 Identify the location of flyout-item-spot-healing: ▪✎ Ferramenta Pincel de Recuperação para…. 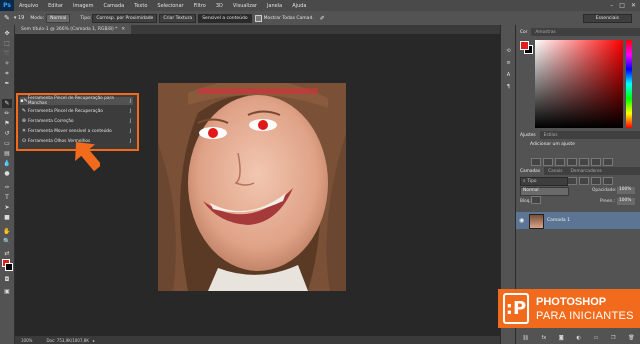
(76, 101).